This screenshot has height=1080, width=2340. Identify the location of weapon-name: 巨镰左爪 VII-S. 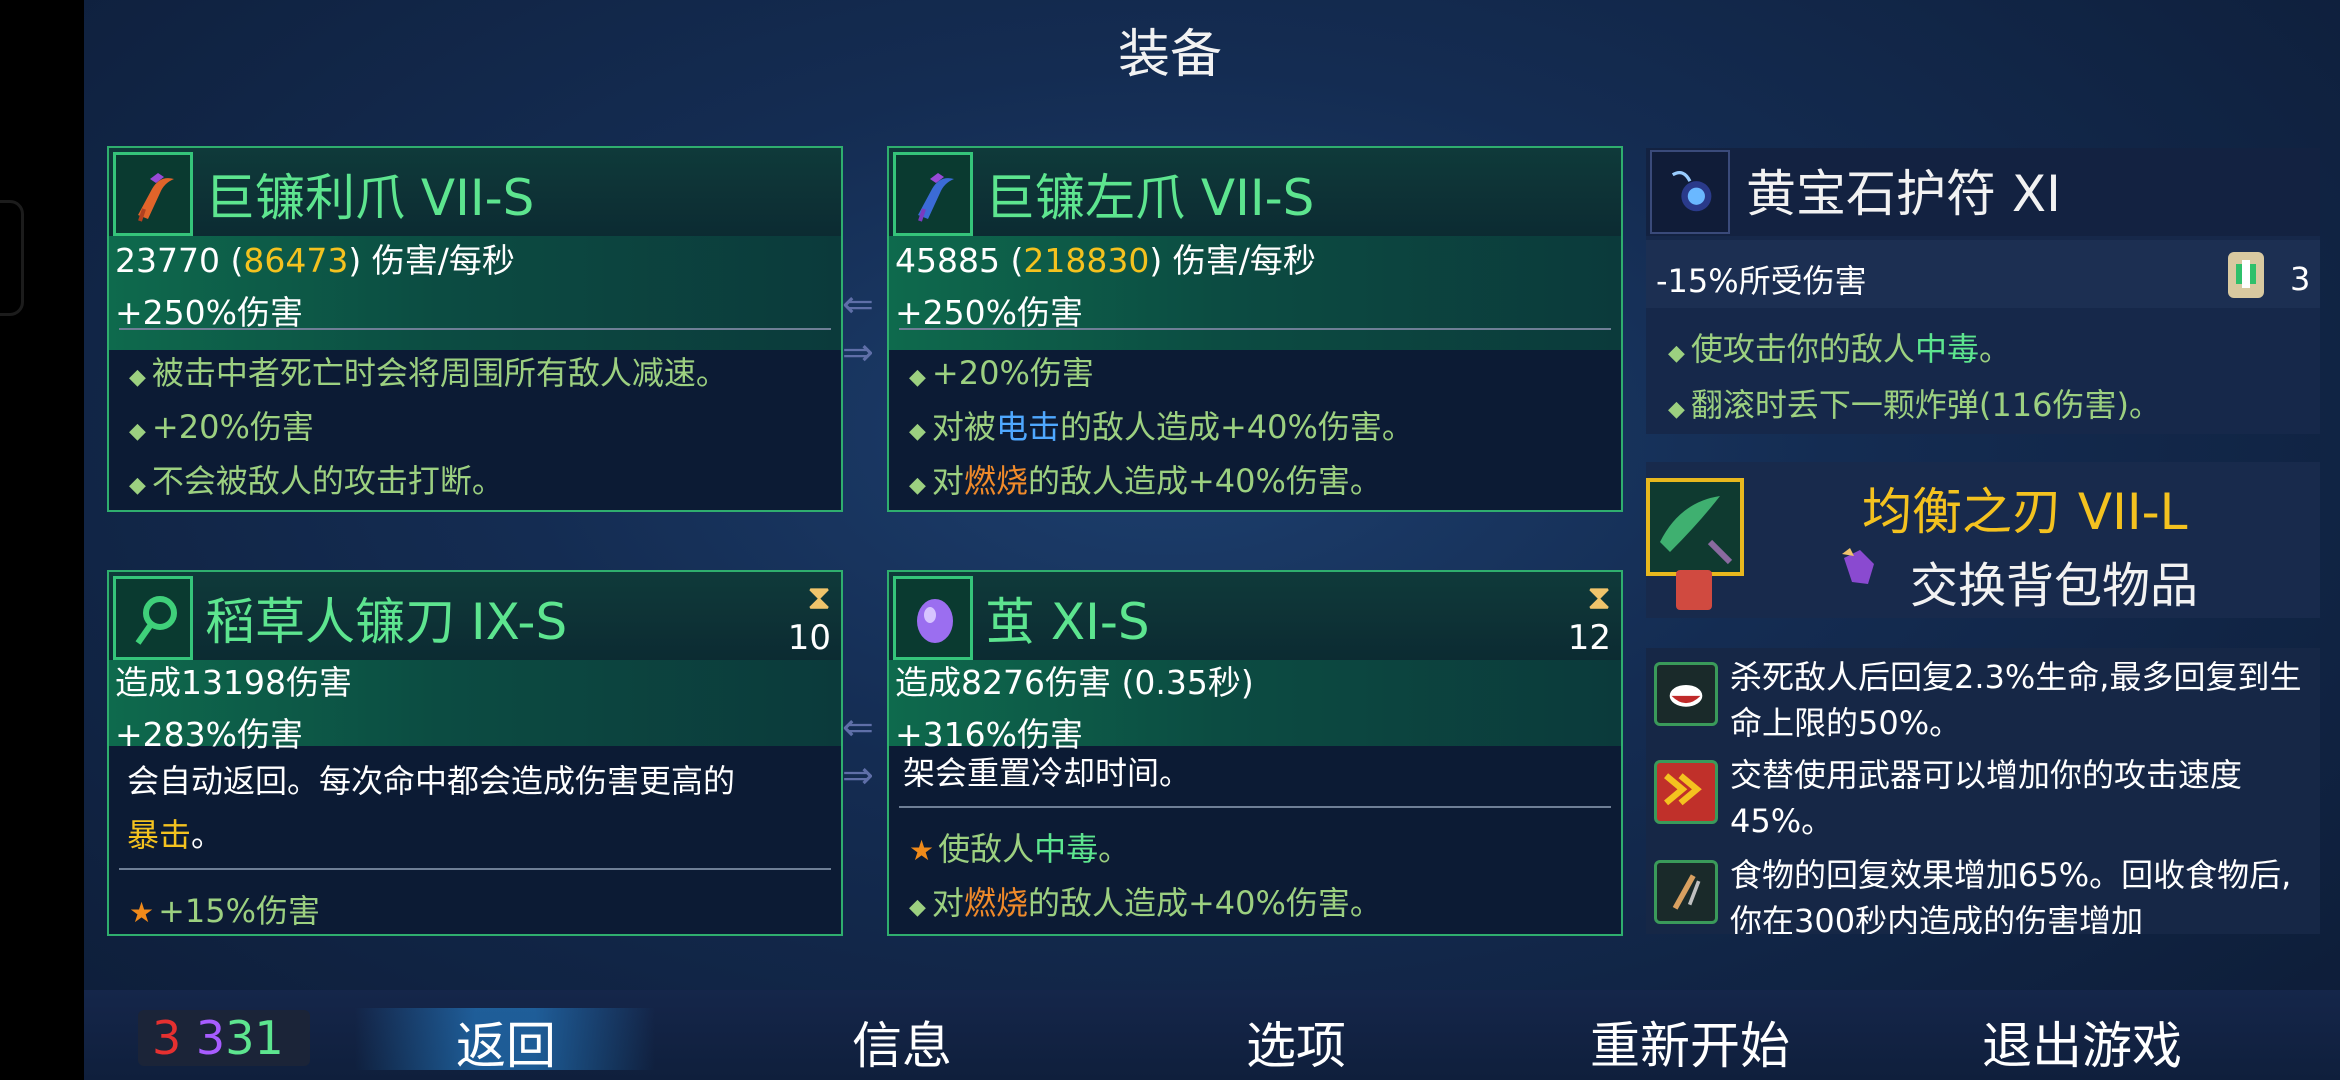
(1150, 198).